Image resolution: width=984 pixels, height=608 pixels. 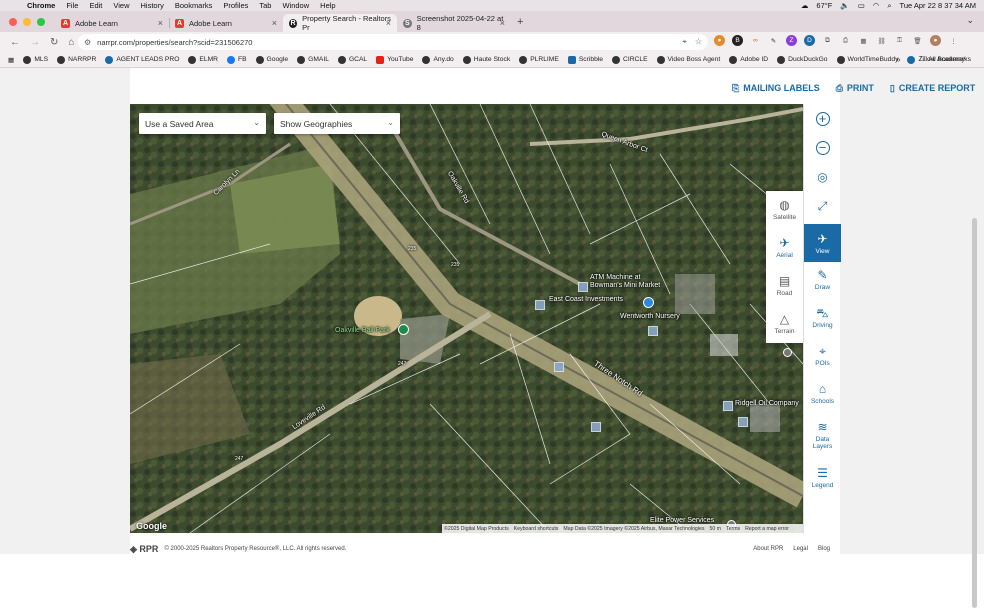 I want to click on view-button: ✈ View, so click(x=822, y=243).